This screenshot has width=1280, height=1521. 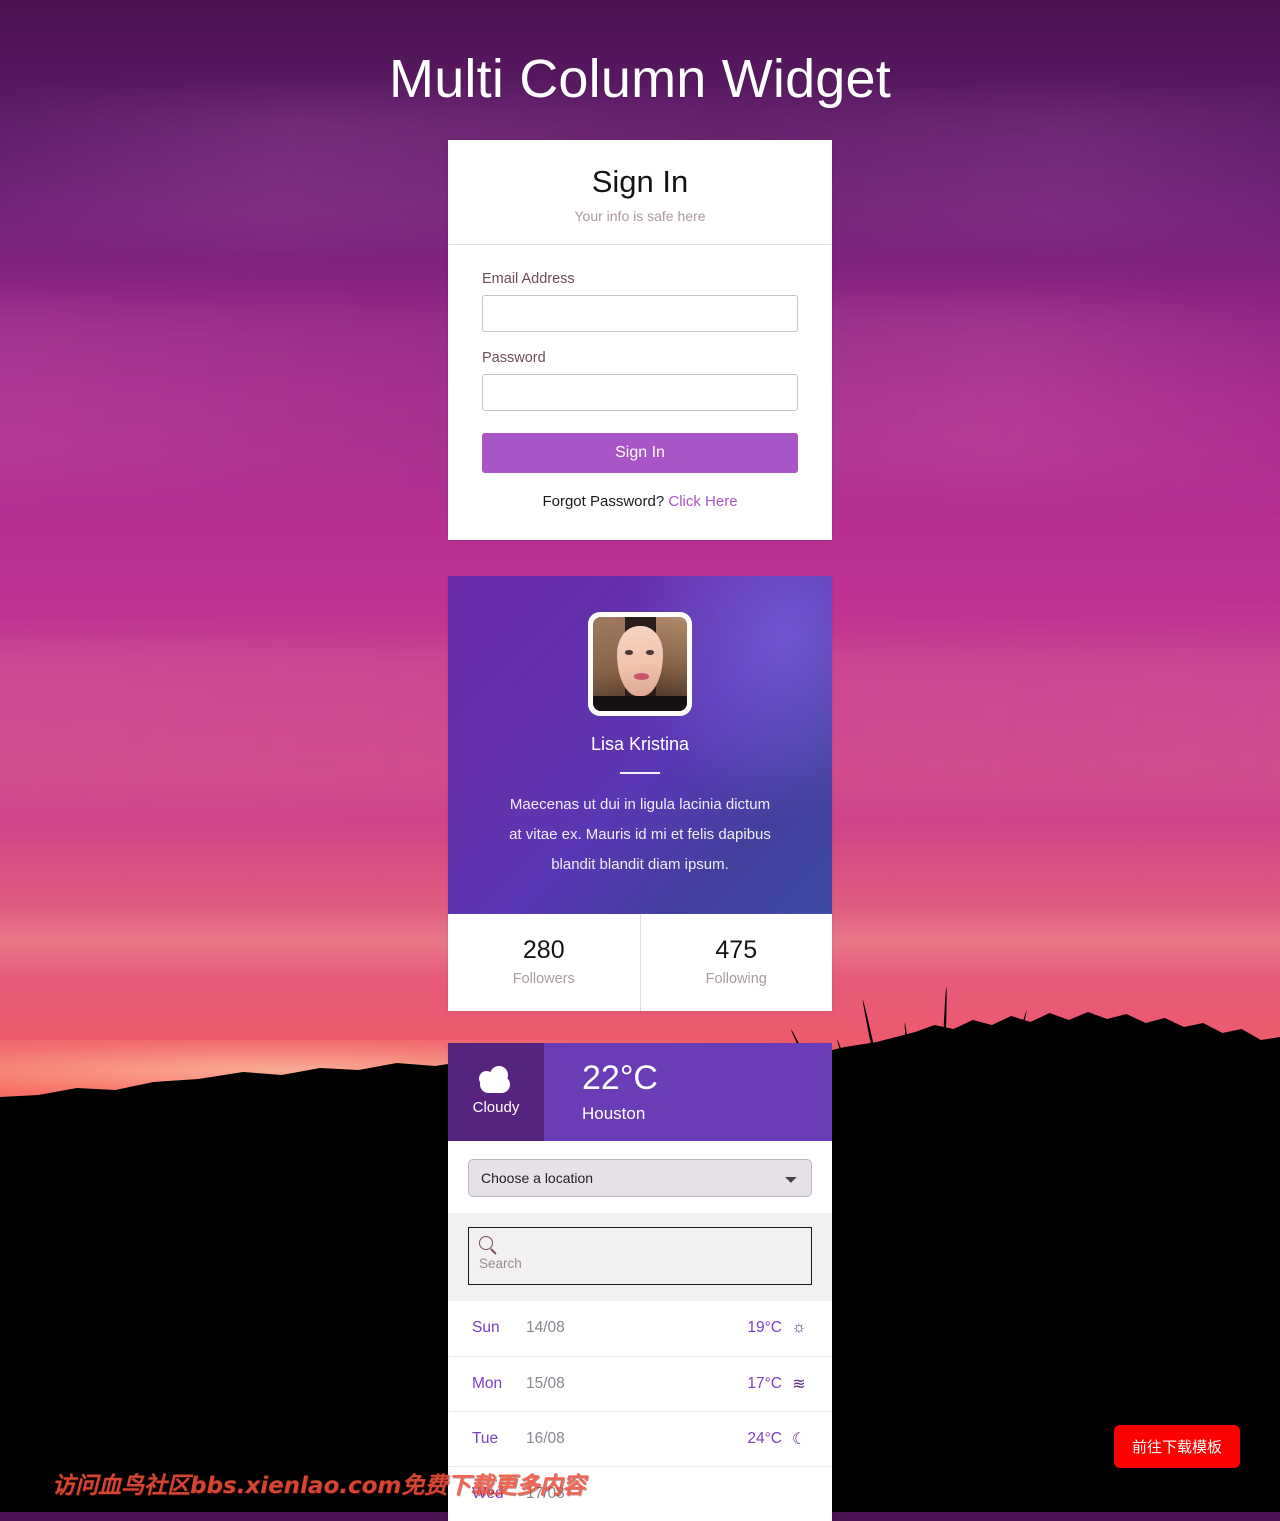 What do you see at coordinates (640, 1438) in the screenshot?
I see `forecast-row: Tue 16/08 24°C ☾` at bounding box center [640, 1438].